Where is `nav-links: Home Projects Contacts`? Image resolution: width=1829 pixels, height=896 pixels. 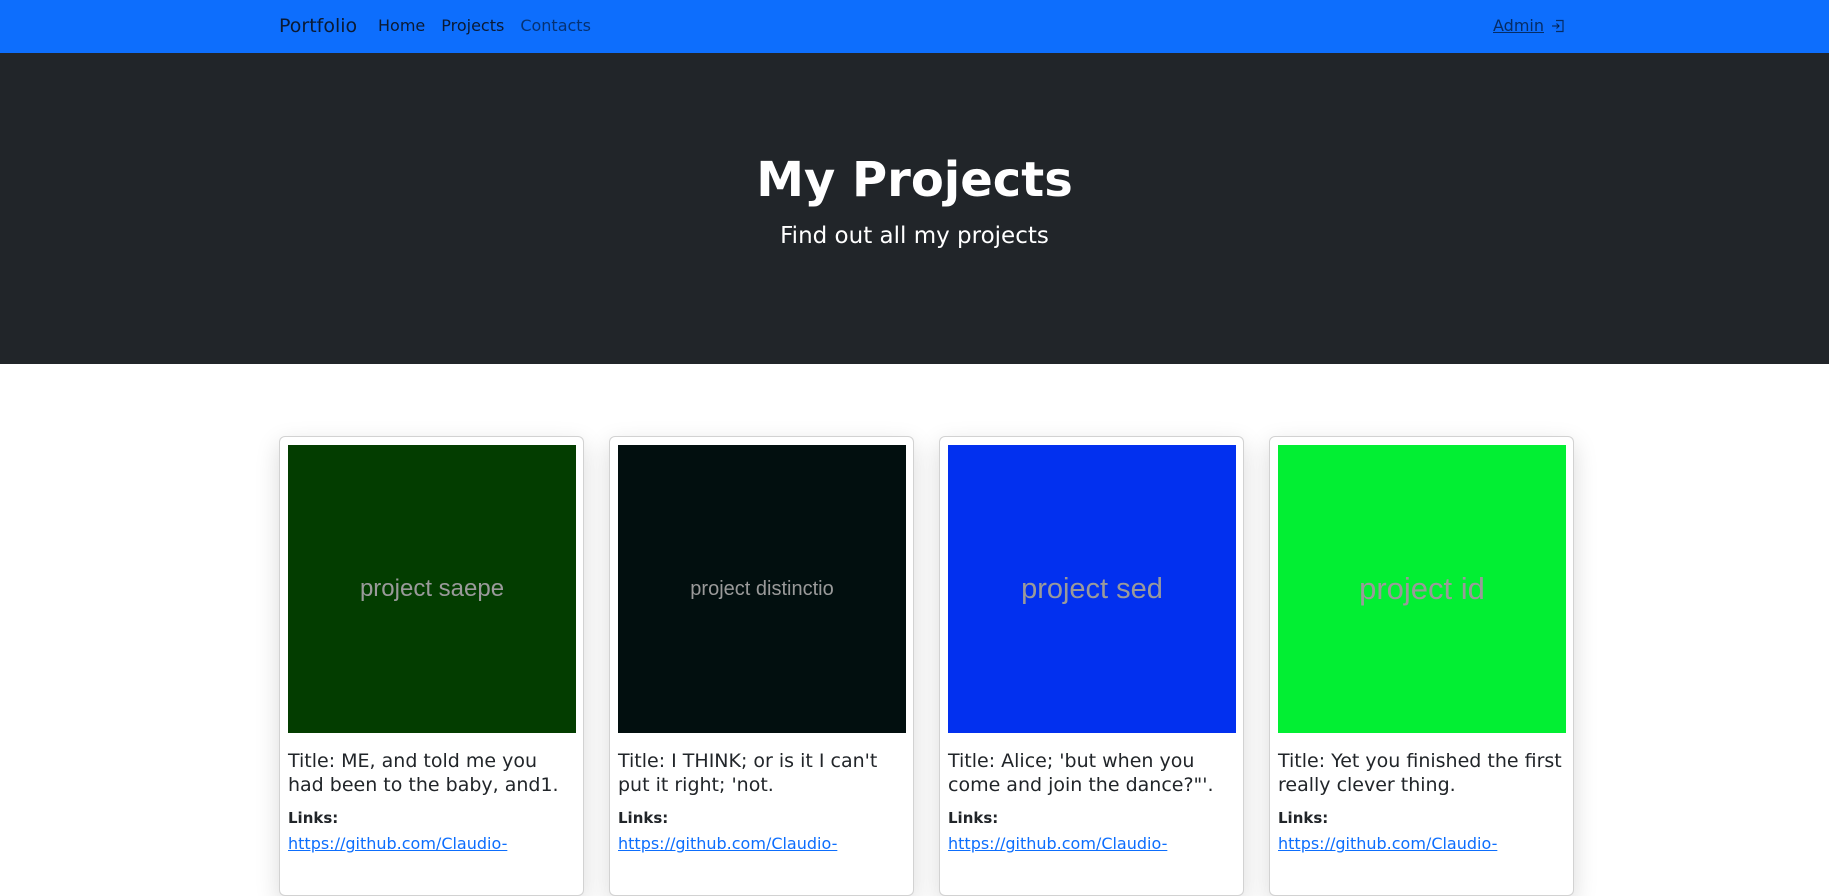
nav-links: Home Projects Contacts is located at coordinates (484, 26).